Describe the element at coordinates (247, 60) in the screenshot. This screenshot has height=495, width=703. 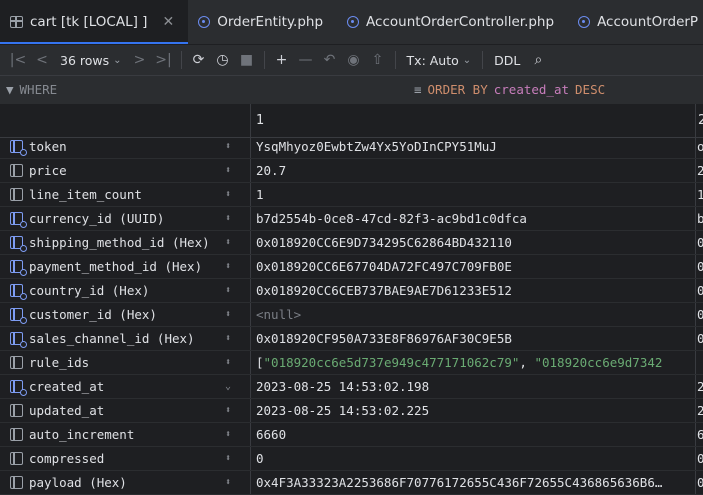
I see `stop-icon: ■` at that location.